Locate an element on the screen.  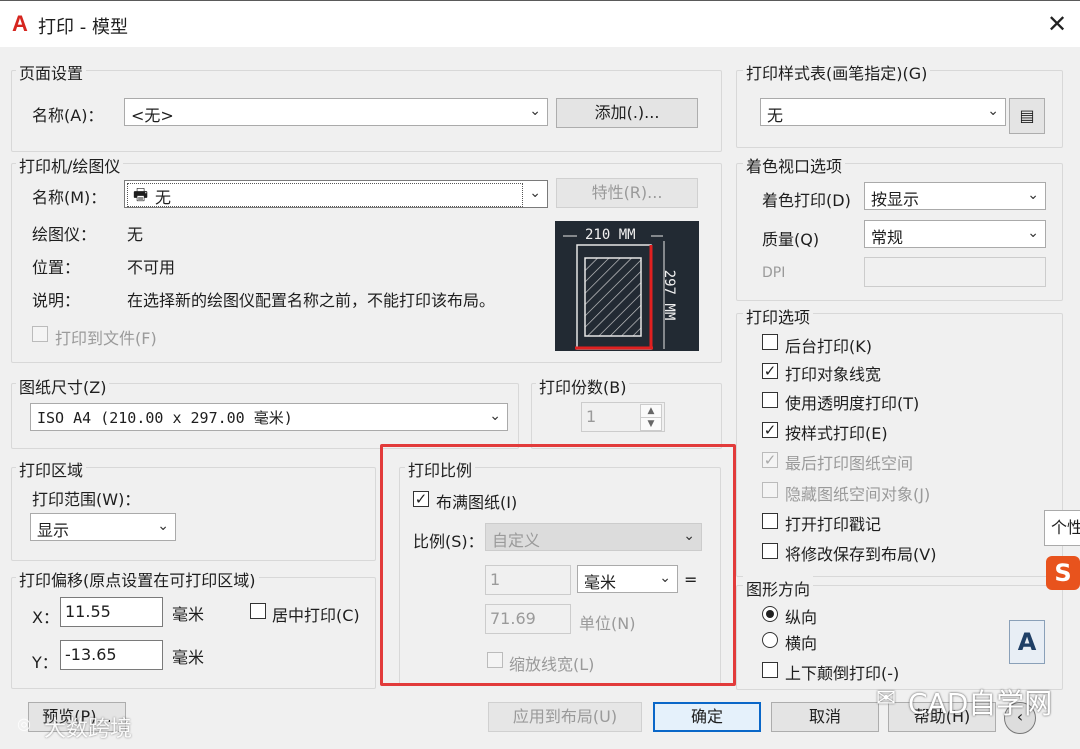
plotter-value: 无 is located at coordinates (135, 234).